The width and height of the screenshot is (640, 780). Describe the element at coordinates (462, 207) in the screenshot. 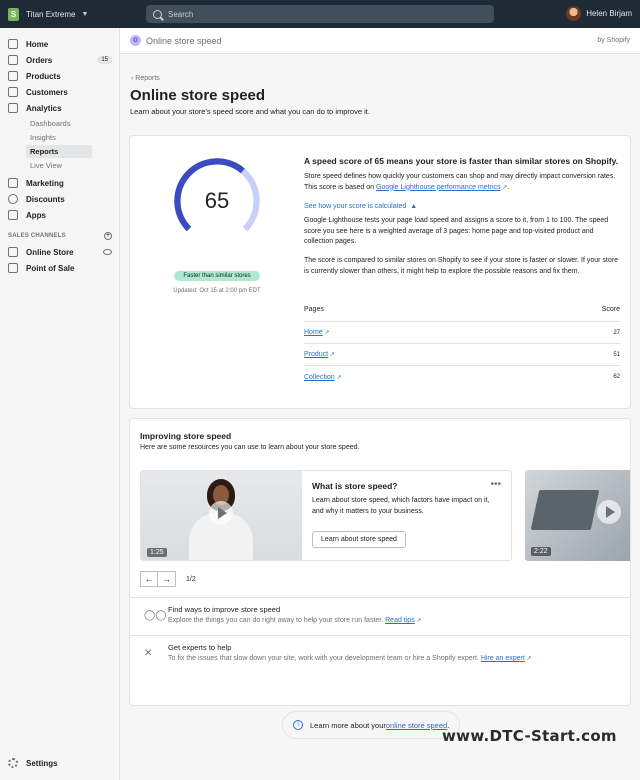

I see `see-how-calculated-toggle: See how your score is calculated ▲` at that location.